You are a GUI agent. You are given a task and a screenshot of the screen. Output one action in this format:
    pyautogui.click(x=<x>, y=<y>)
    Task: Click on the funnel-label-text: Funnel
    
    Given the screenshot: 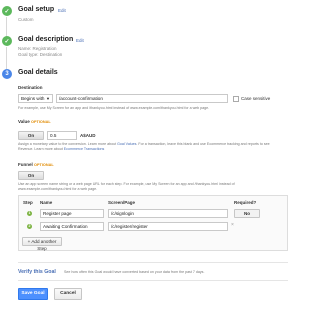 What is the action you would take?
    pyautogui.click(x=25, y=164)
    